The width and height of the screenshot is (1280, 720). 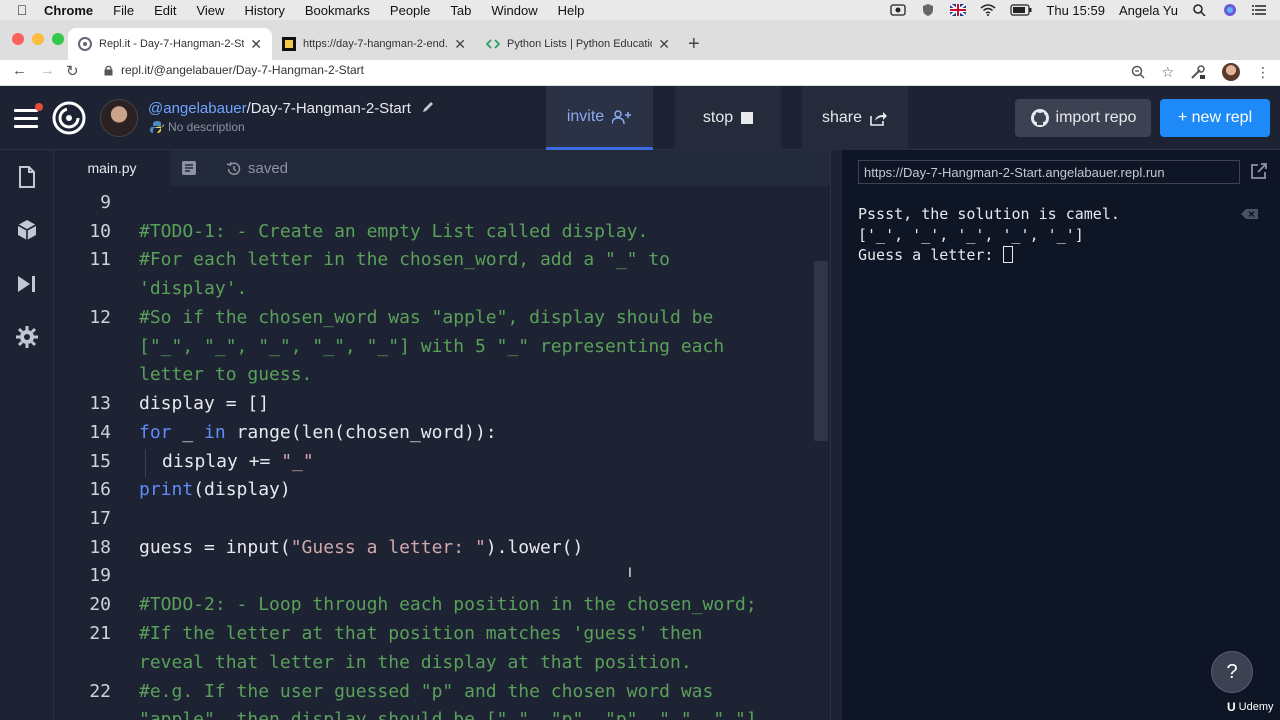 I want to click on invite-button: invite, so click(x=599, y=118).